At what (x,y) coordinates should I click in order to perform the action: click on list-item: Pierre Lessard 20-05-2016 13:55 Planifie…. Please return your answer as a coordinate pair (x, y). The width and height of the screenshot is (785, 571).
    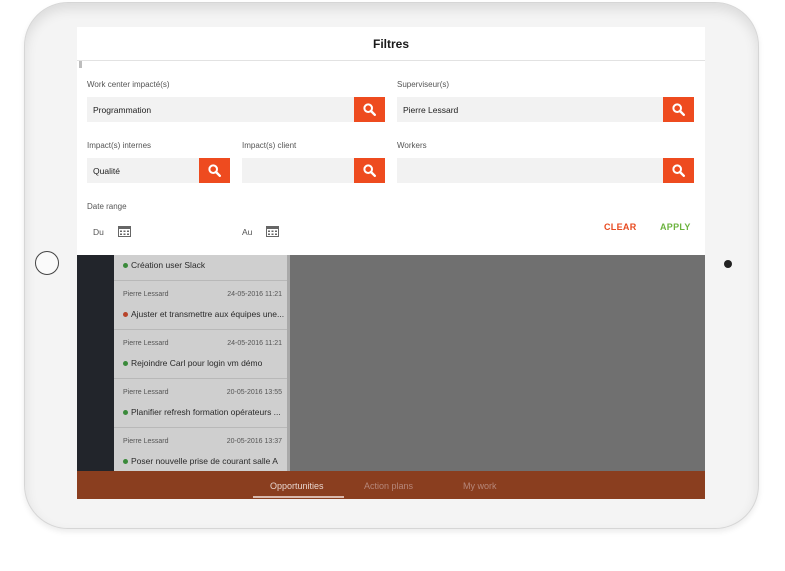
    Looking at the image, I should click on (202, 403).